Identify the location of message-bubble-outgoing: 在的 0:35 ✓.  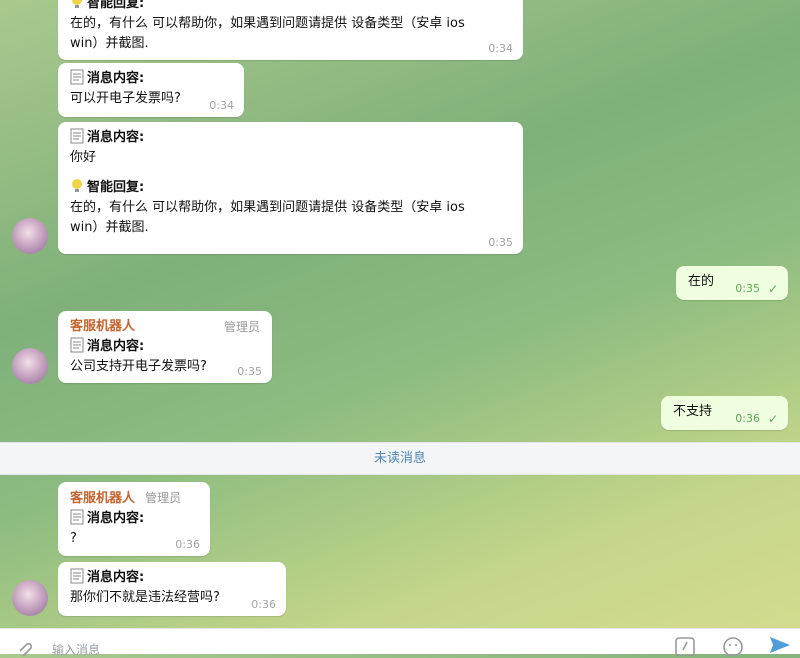
(732, 283).